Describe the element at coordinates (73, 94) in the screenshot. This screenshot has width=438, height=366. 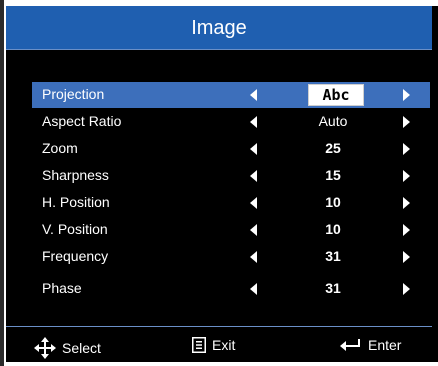
I see `menu-row-label: Projection` at that location.